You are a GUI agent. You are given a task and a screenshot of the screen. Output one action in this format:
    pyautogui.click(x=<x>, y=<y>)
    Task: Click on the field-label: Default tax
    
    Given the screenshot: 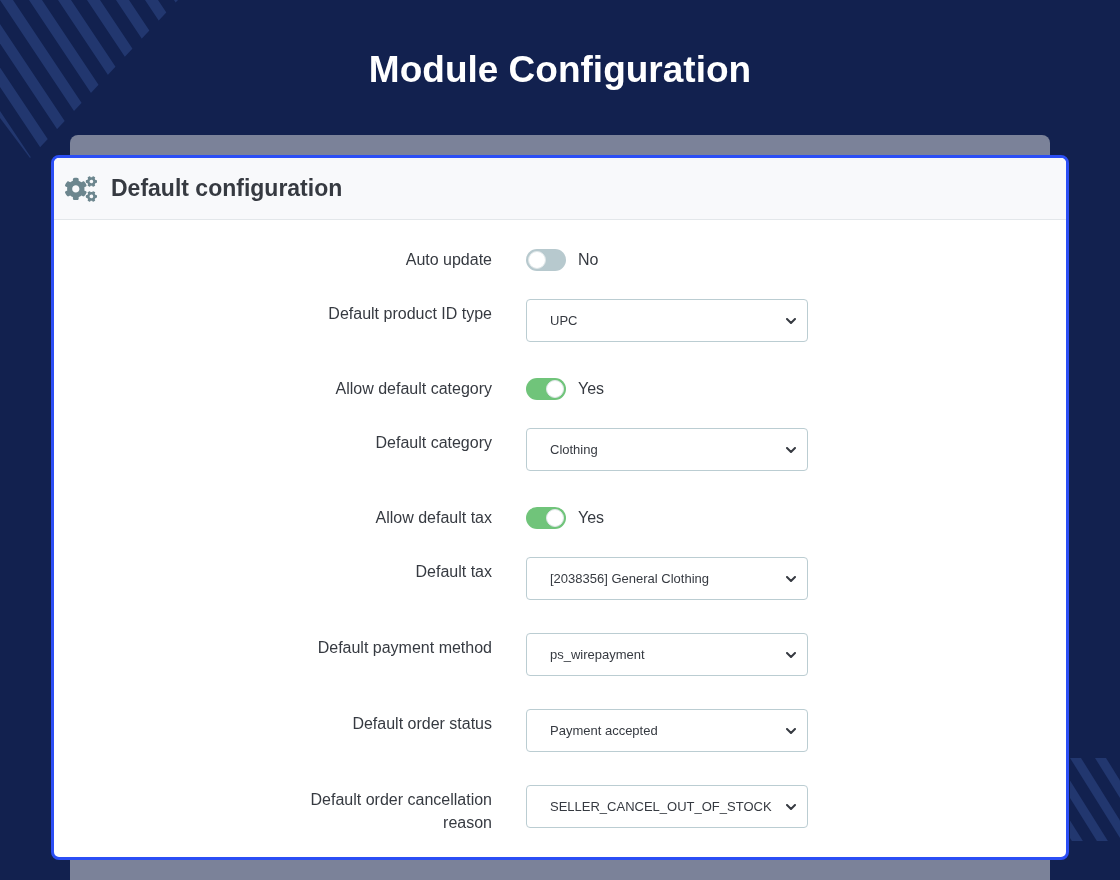 What is the action you would take?
    pyautogui.click(x=453, y=572)
    